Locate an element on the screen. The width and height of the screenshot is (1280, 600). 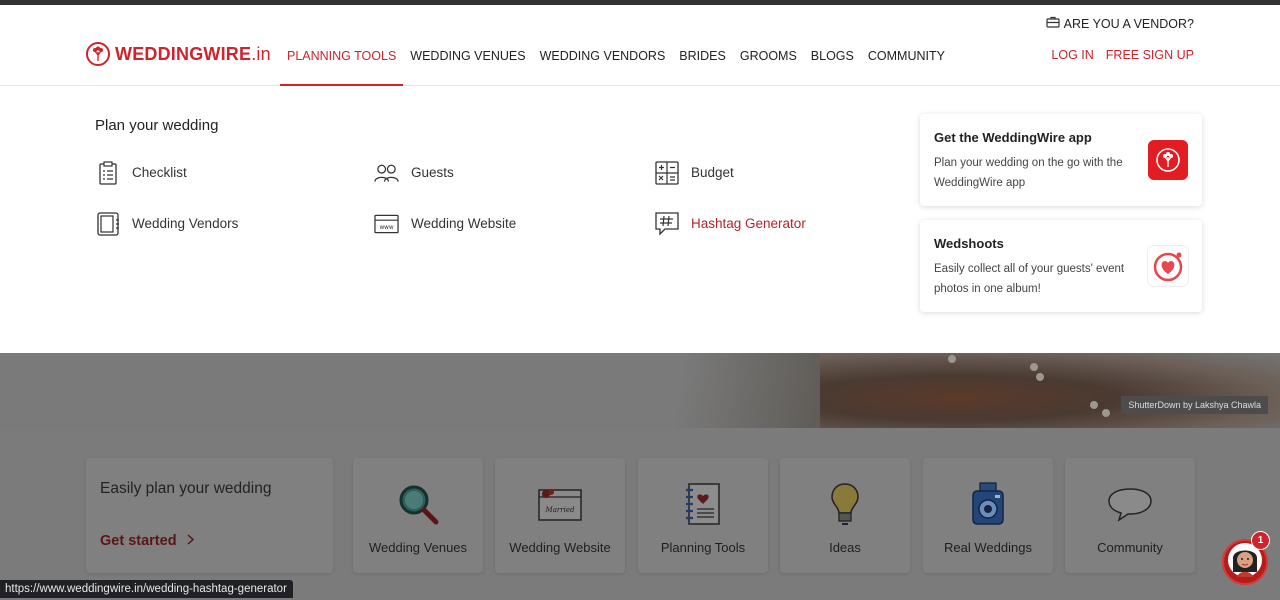
vendor-link-label: ARE YOU A VENDOR? is located at coordinates (1128, 23).